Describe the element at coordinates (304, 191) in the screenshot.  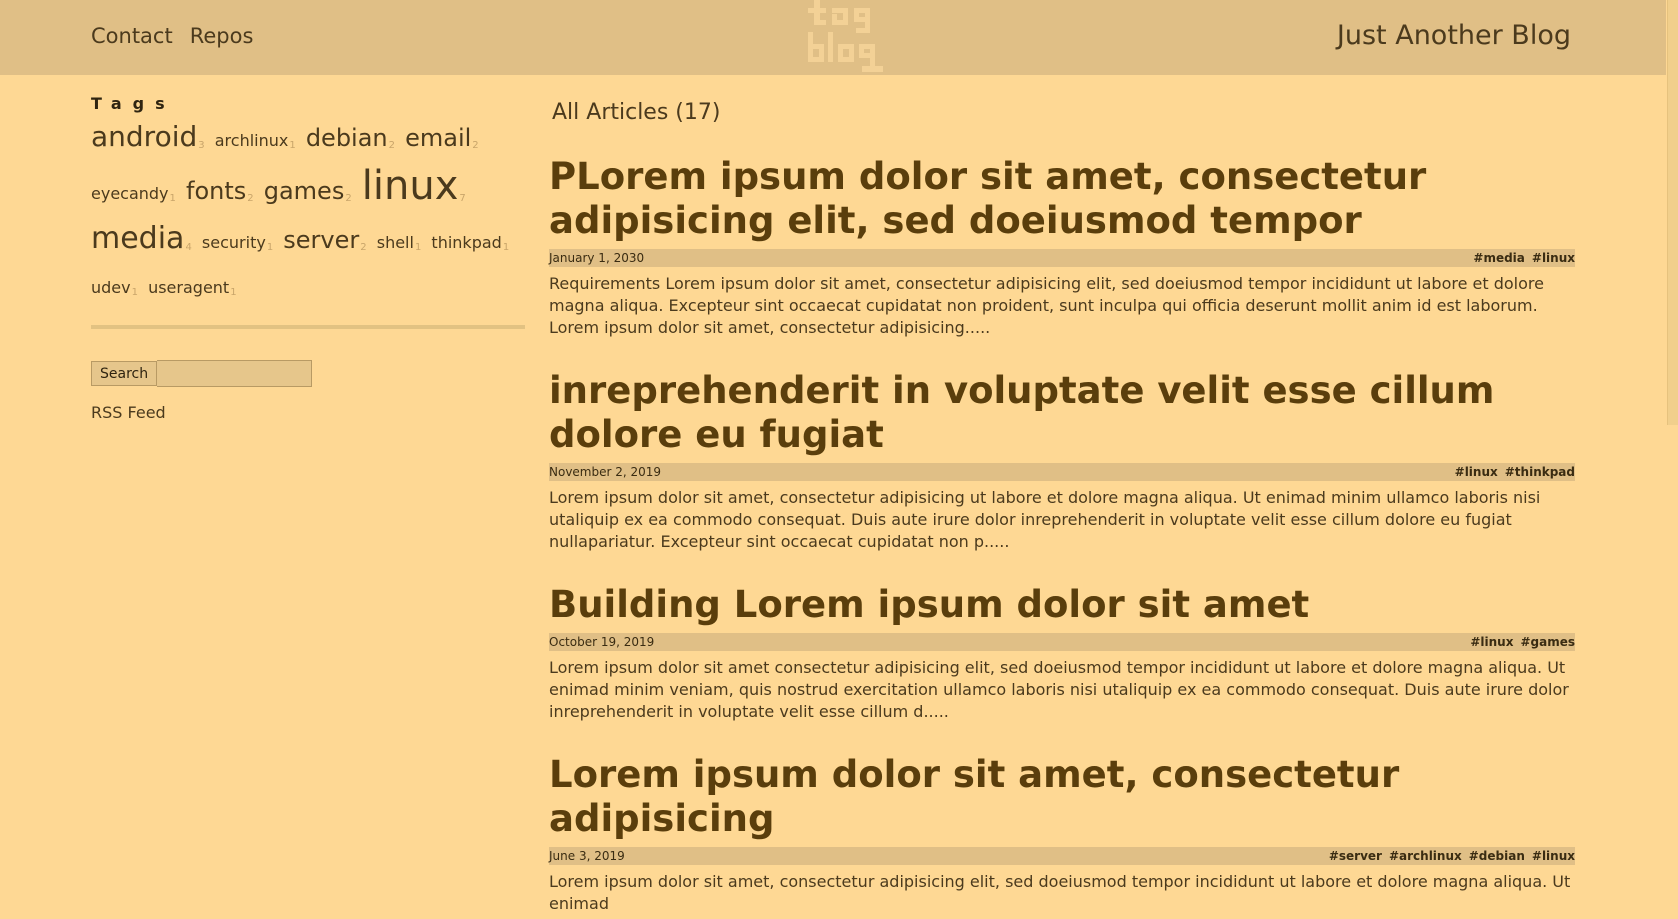
I see `tag-name: games` at that location.